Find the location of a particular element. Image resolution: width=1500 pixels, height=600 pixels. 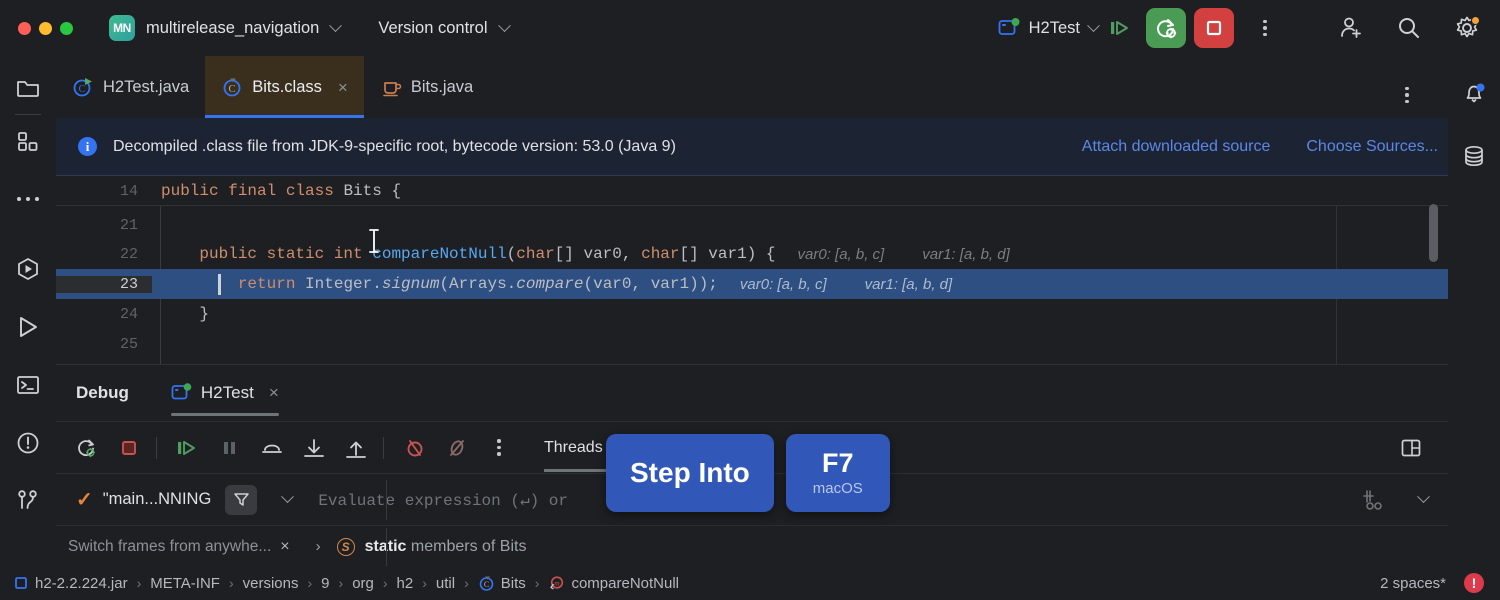

pause-program-button is located at coordinates (230, 448).